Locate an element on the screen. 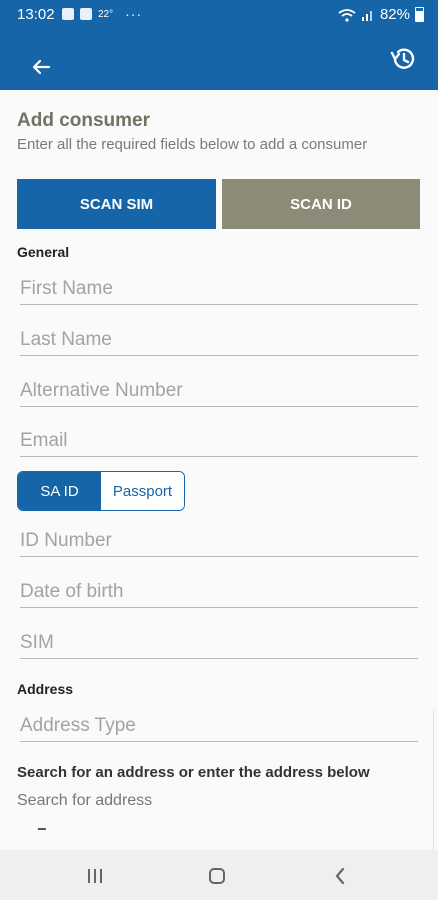 The image size is (438, 900). general-heading: General is located at coordinates (43, 252).